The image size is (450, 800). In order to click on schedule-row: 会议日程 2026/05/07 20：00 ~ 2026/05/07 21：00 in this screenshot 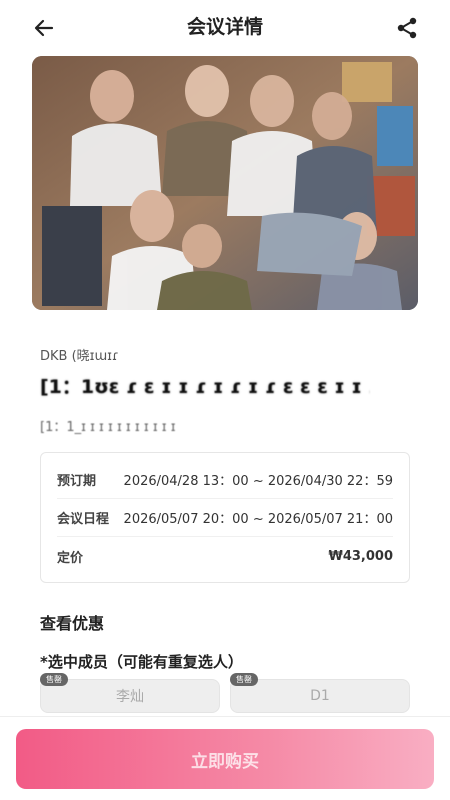, I will do `click(225, 518)`.